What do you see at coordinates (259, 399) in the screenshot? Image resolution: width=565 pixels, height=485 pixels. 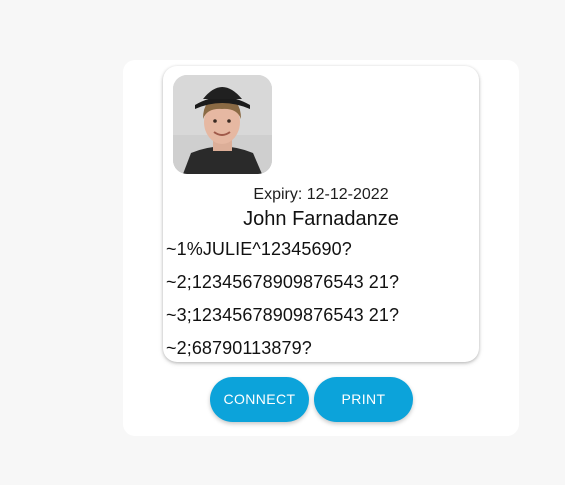 I see `connect-button: CONNECT` at bounding box center [259, 399].